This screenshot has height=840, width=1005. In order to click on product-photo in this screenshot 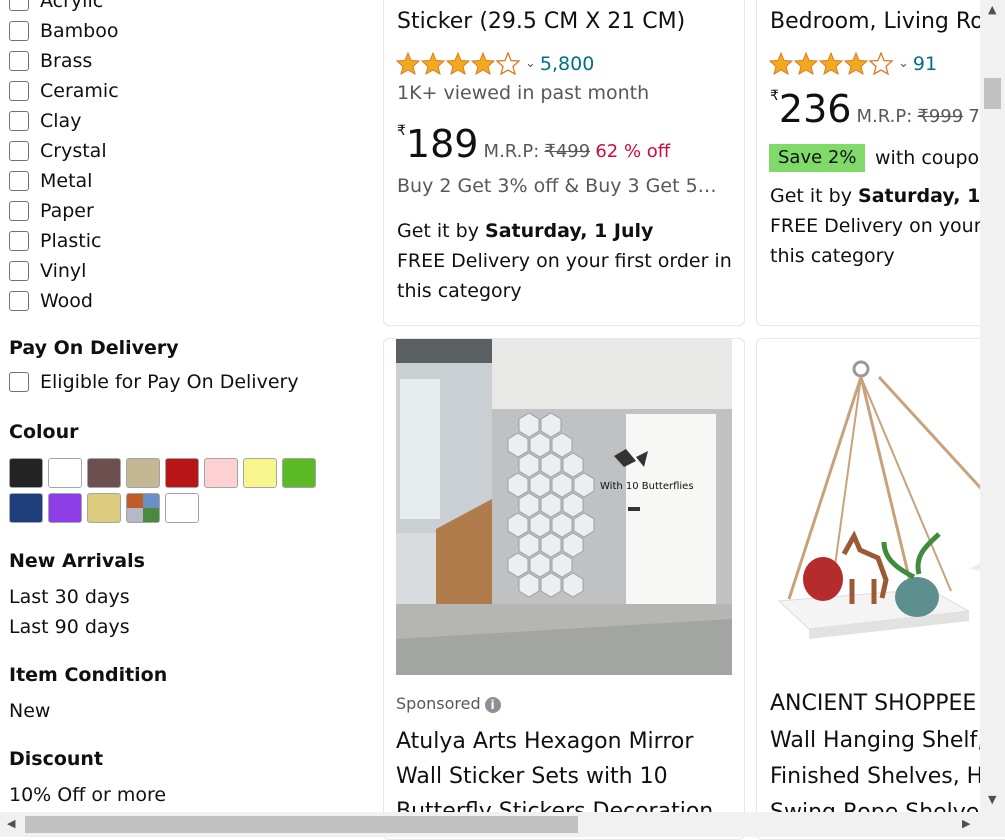, I will do `click(887, 507)`.